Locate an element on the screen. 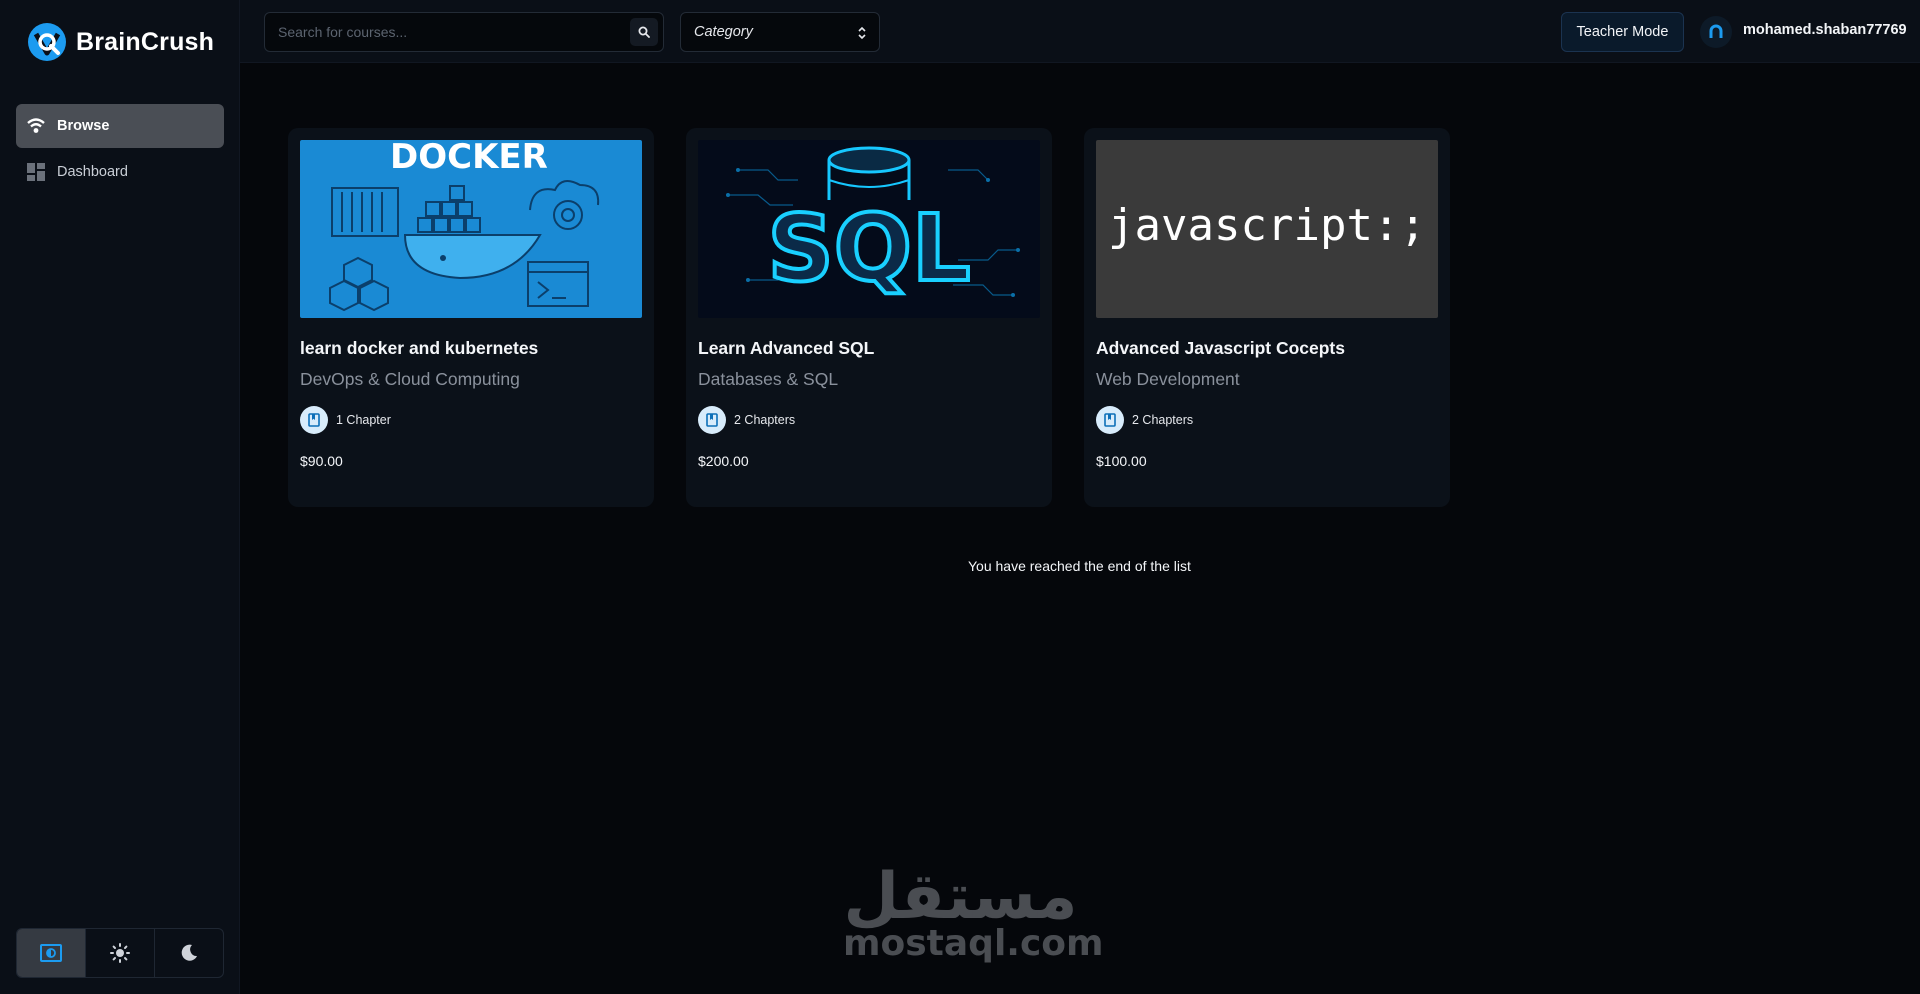 The width and height of the screenshot is (1920, 994). theme-switcher is located at coordinates (120, 953).